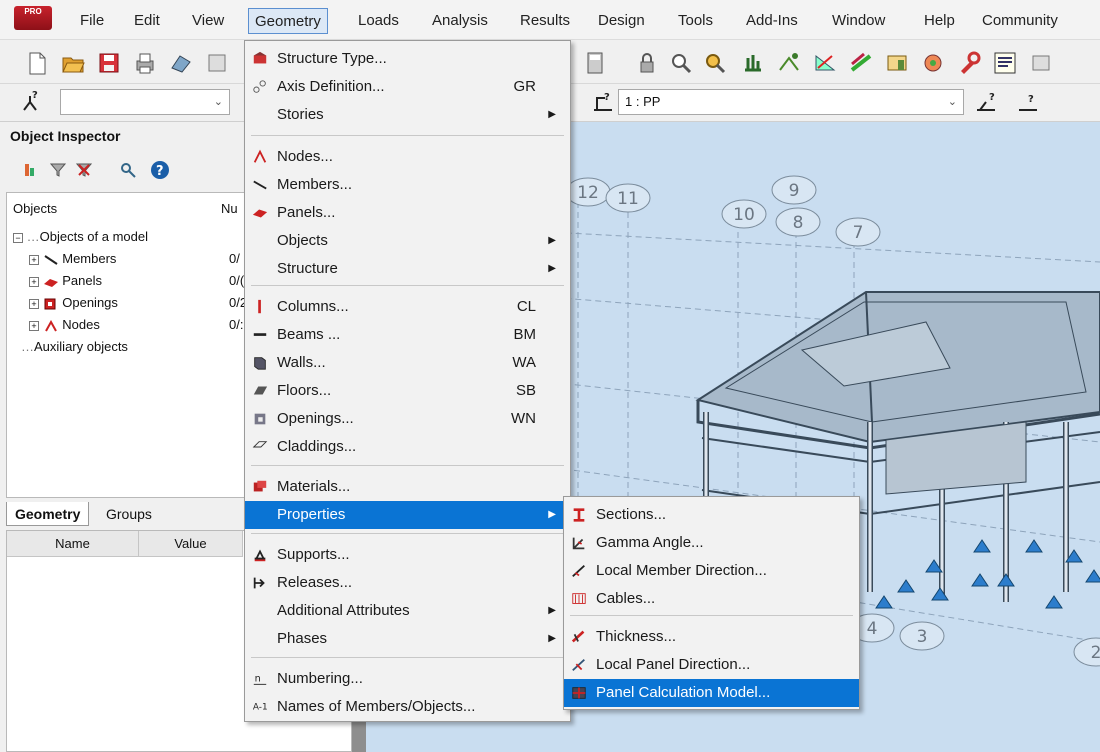  Describe the element at coordinates (861, 63) in the screenshot. I see `maps-icon` at that location.